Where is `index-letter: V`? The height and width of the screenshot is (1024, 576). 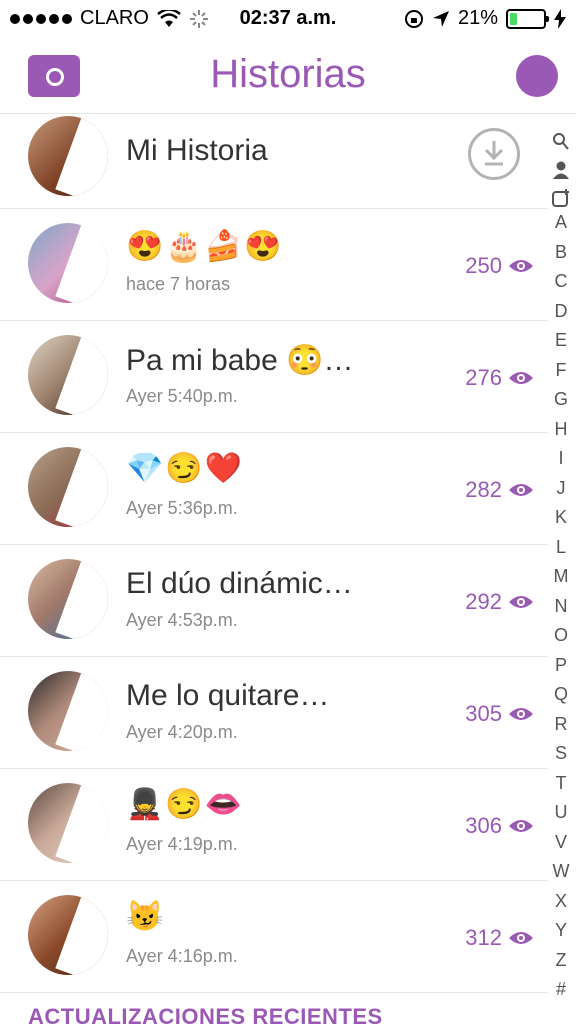 index-letter: V is located at coordinates (561, 843).